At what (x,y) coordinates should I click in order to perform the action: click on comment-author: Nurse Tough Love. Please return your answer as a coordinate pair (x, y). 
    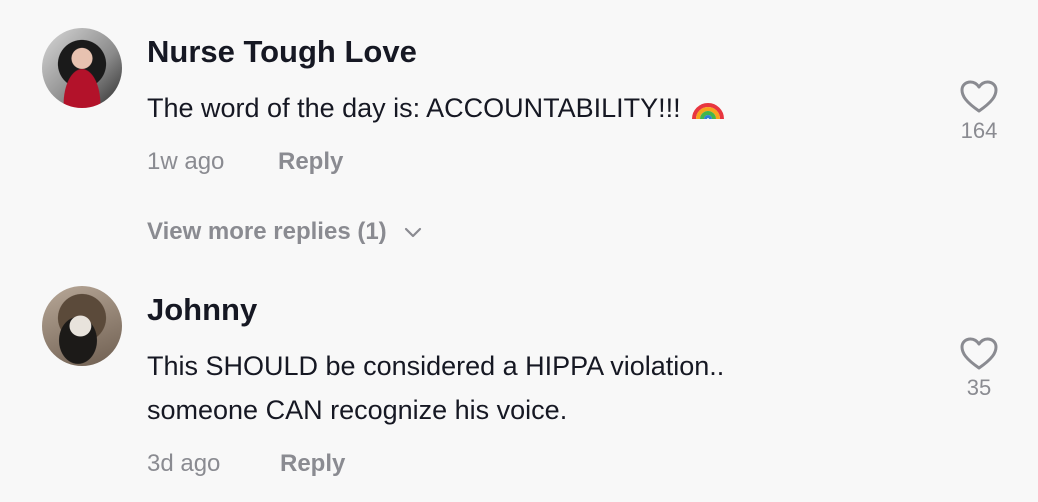
    Looking at the image, I should click on (282, 52).